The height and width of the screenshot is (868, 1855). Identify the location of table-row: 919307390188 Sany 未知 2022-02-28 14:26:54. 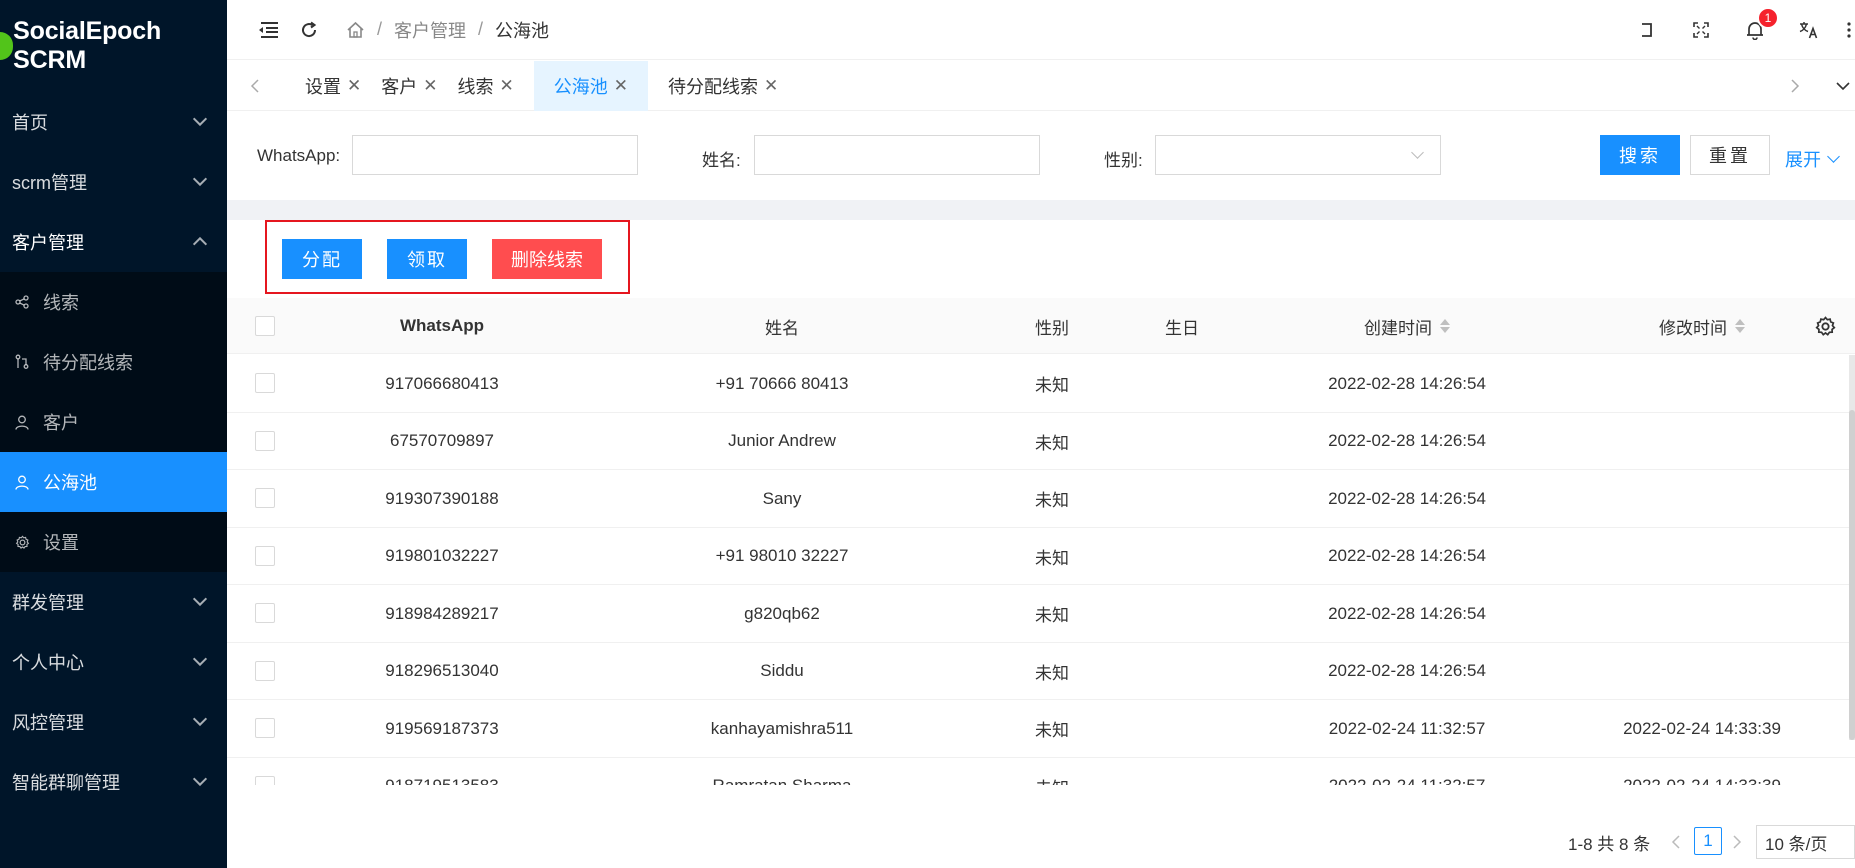
(1041, 499).